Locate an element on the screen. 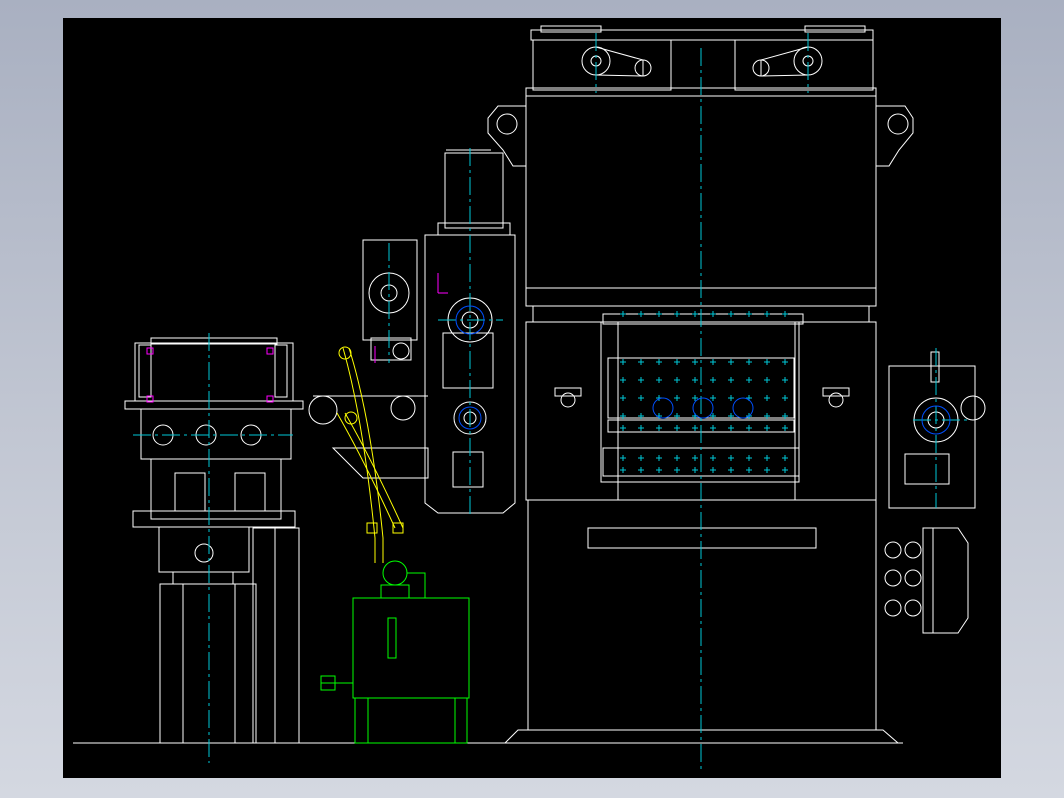 The image size is (1064, 798). motor-unit is located at coordinates (390, 300).